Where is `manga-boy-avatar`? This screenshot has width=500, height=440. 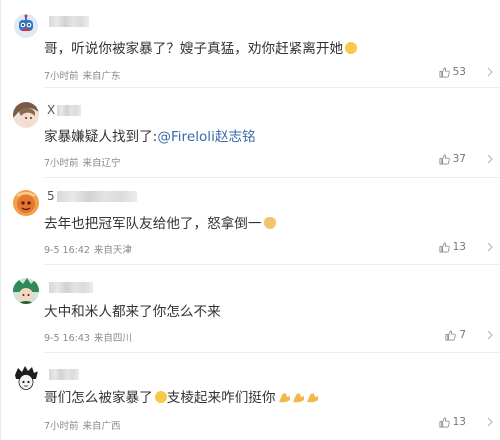 manga-boy-avatar is located at coordinates (26, 378).